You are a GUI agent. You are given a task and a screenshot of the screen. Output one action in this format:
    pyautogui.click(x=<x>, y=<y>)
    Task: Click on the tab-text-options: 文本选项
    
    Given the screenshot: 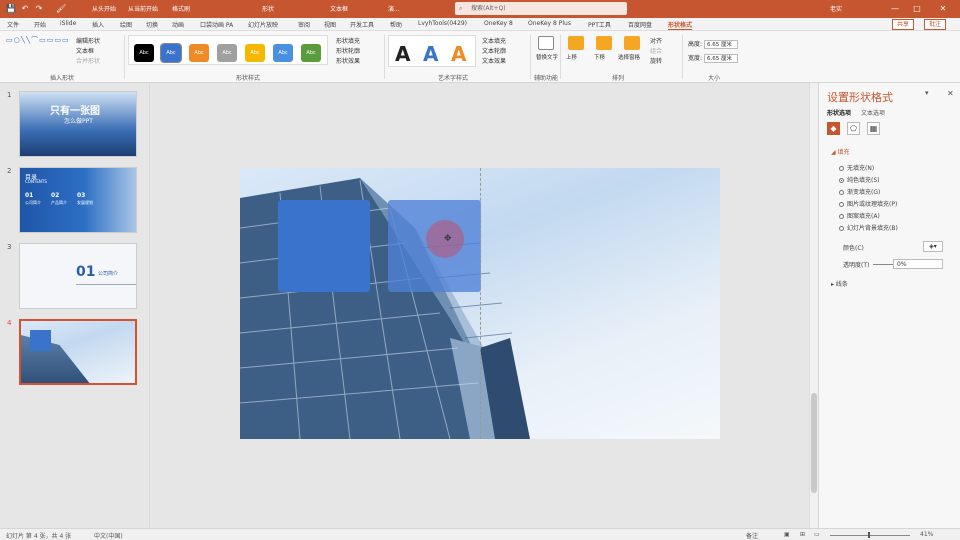 What is the action you would take?
    pyautogui.click(x=873, y=112)
    